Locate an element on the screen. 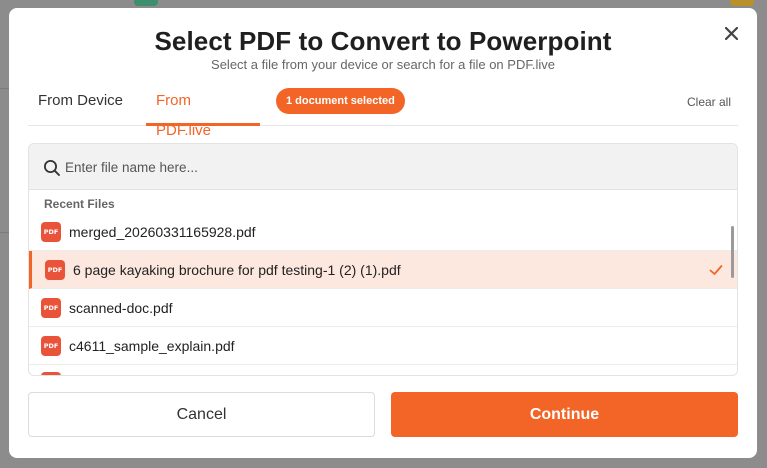  file-name: scanned-doc.pdf is located at coordinates (121, 308).